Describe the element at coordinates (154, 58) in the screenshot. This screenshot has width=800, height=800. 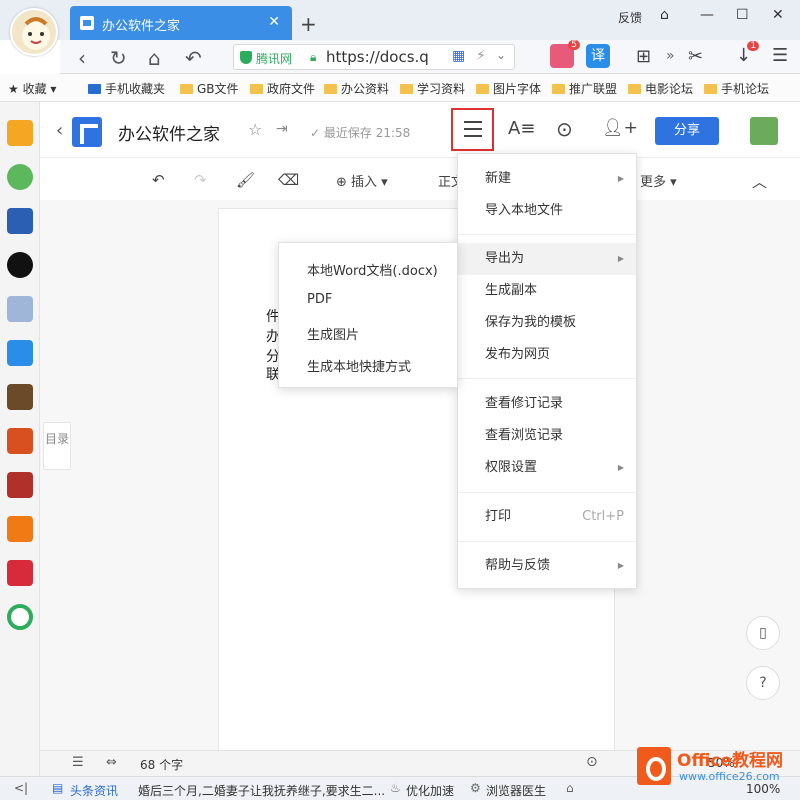
I see `home-icon: ⌂` at that location.